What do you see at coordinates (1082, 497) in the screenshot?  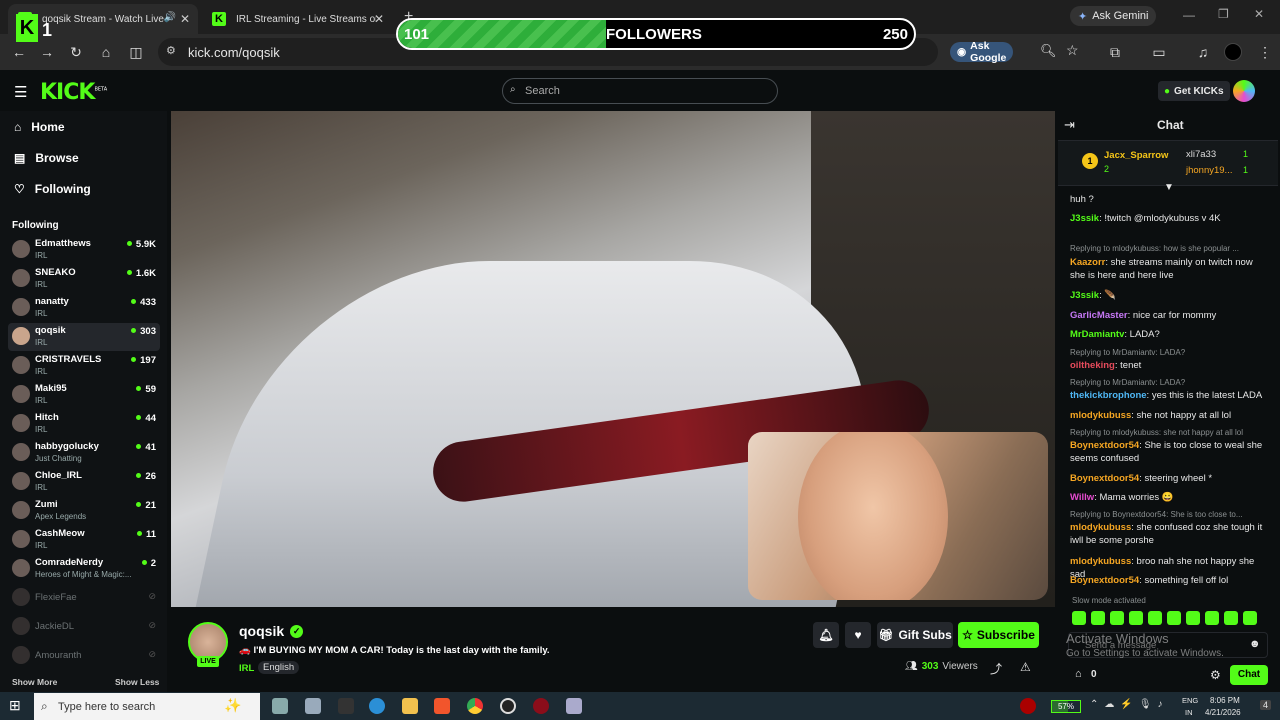 I see `chat-username: Willw` at bounding box center [1082, 497].